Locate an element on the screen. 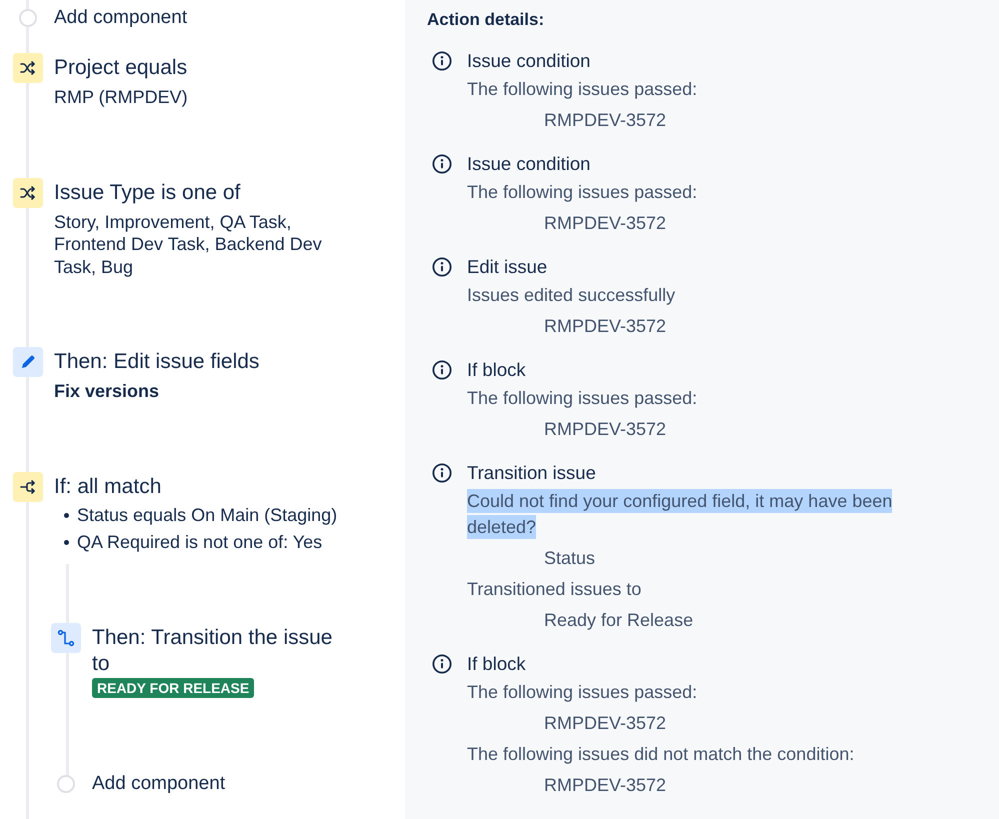  component-title: Then: Transition the issue to is located at coordinates (213, 650).